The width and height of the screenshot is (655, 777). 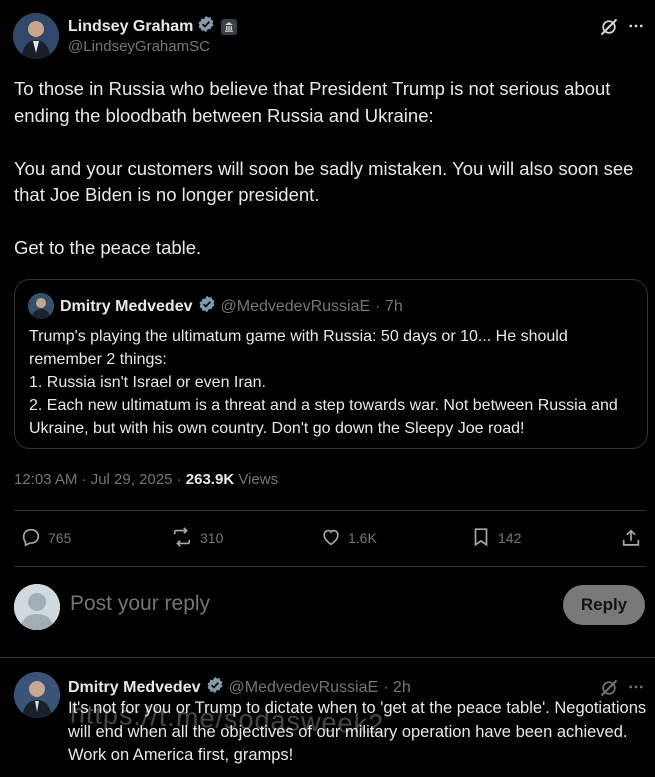 What do you see at coordinates (362, 538) in the screenshot?
I see `like-count: 1.6K` at bounding box center [362, 538].